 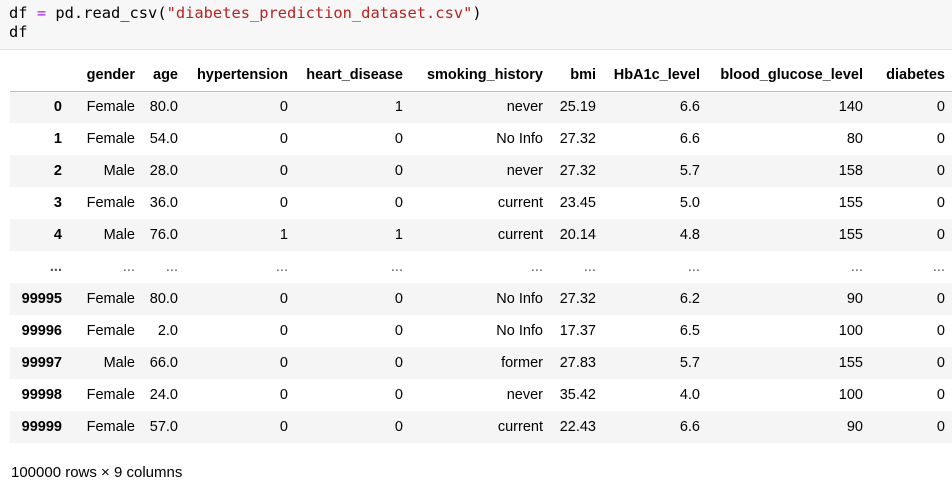 What do you see at coordinates (41, 13) in the screenshot?
I see `code-assign-op: =` at bounding box center [41, 13].